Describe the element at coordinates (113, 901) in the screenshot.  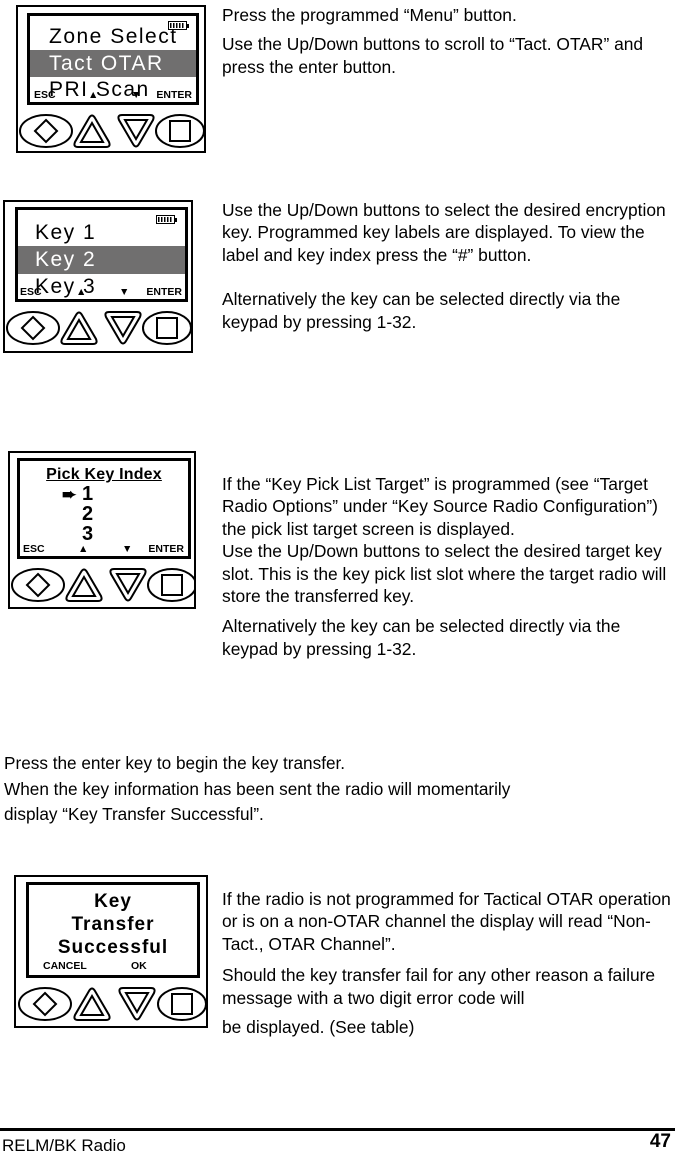
I see `message-line-1: Key` at that location.